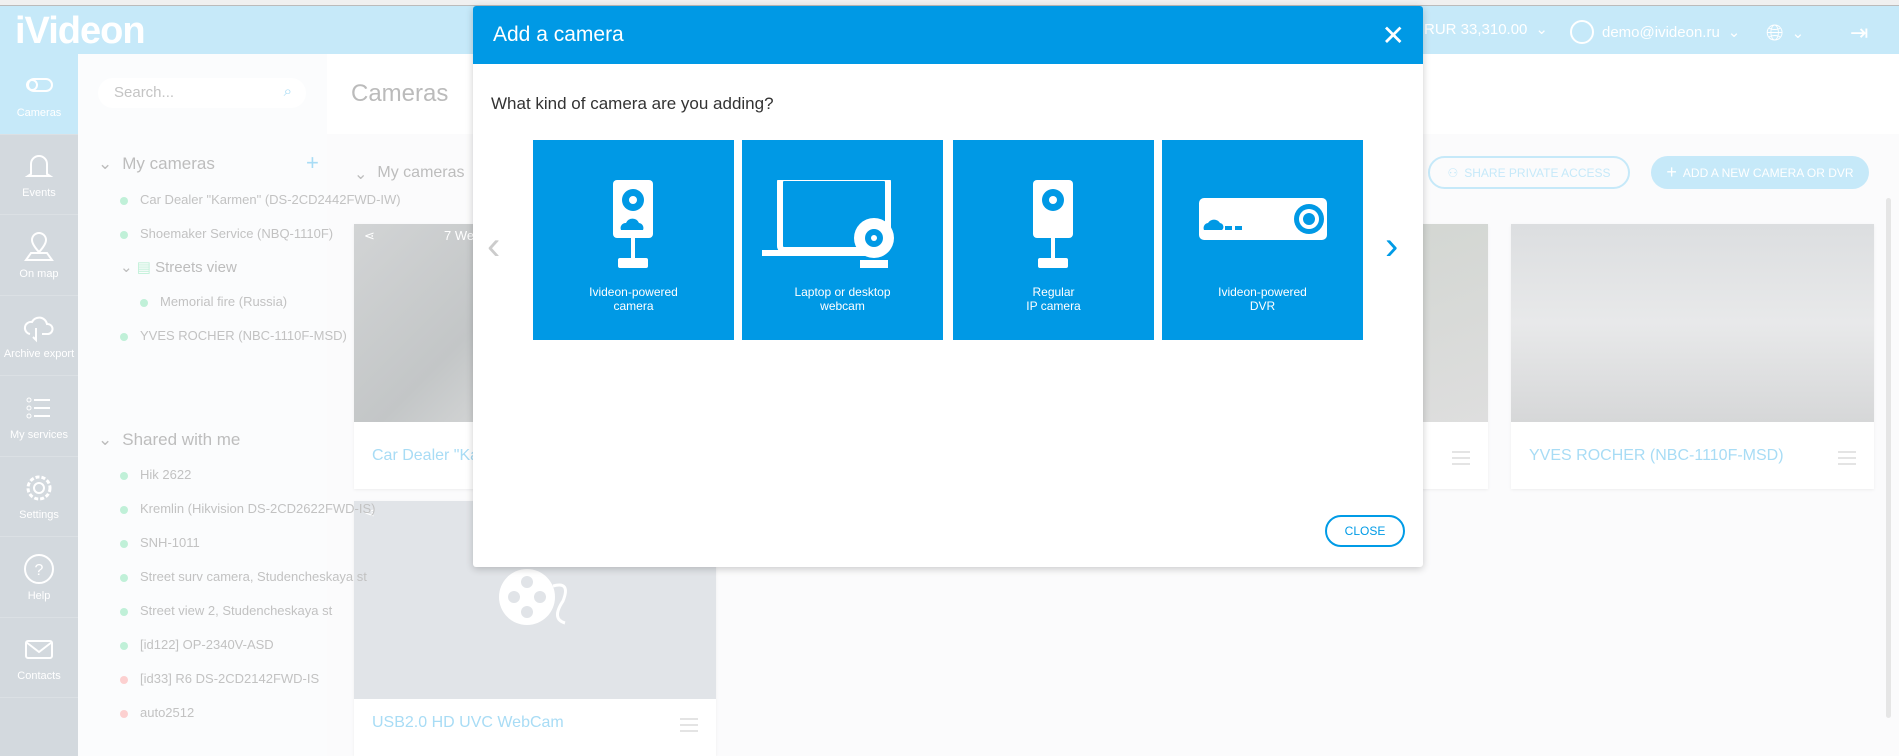  What do you see at coordinates (202, 93) in the screenshot?
I see `search-input: Search... ⌕` at bounding box center [202, 93].